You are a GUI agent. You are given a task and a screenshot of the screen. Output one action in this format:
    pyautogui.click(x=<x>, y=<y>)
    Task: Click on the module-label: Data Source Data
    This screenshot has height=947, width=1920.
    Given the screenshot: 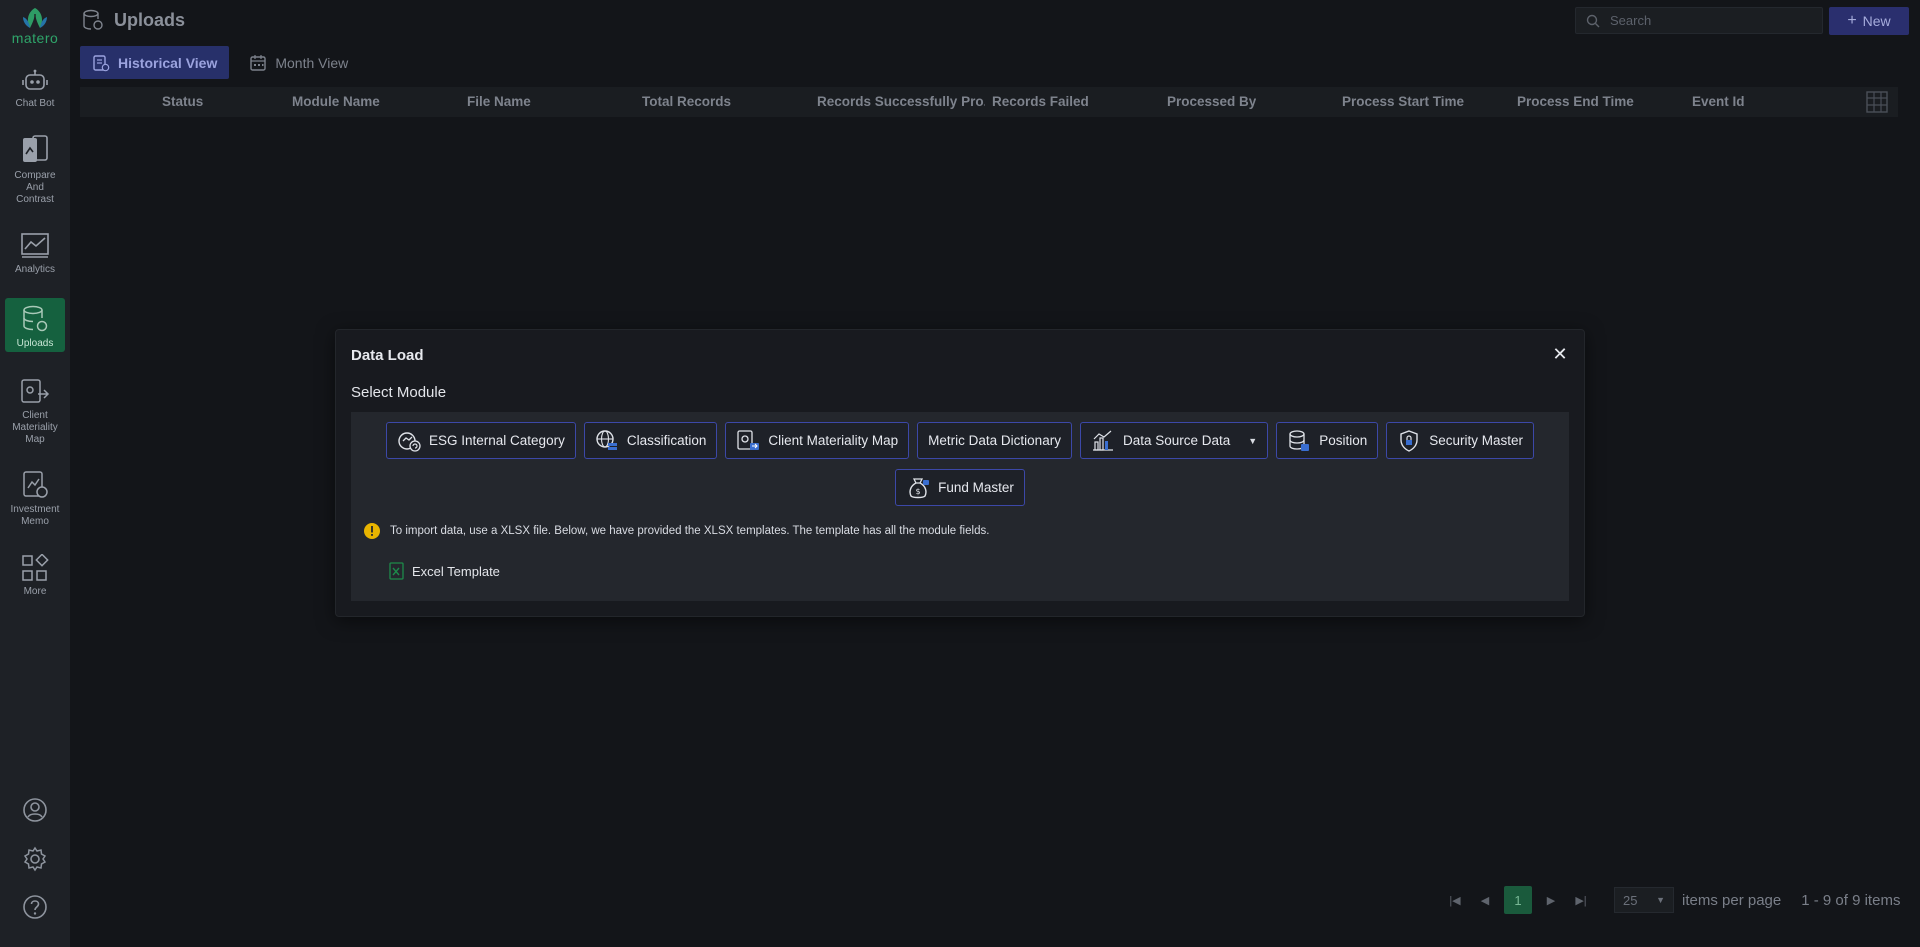 What is the action you would take?
    pyautogui.click(x=1176, y=440)
    